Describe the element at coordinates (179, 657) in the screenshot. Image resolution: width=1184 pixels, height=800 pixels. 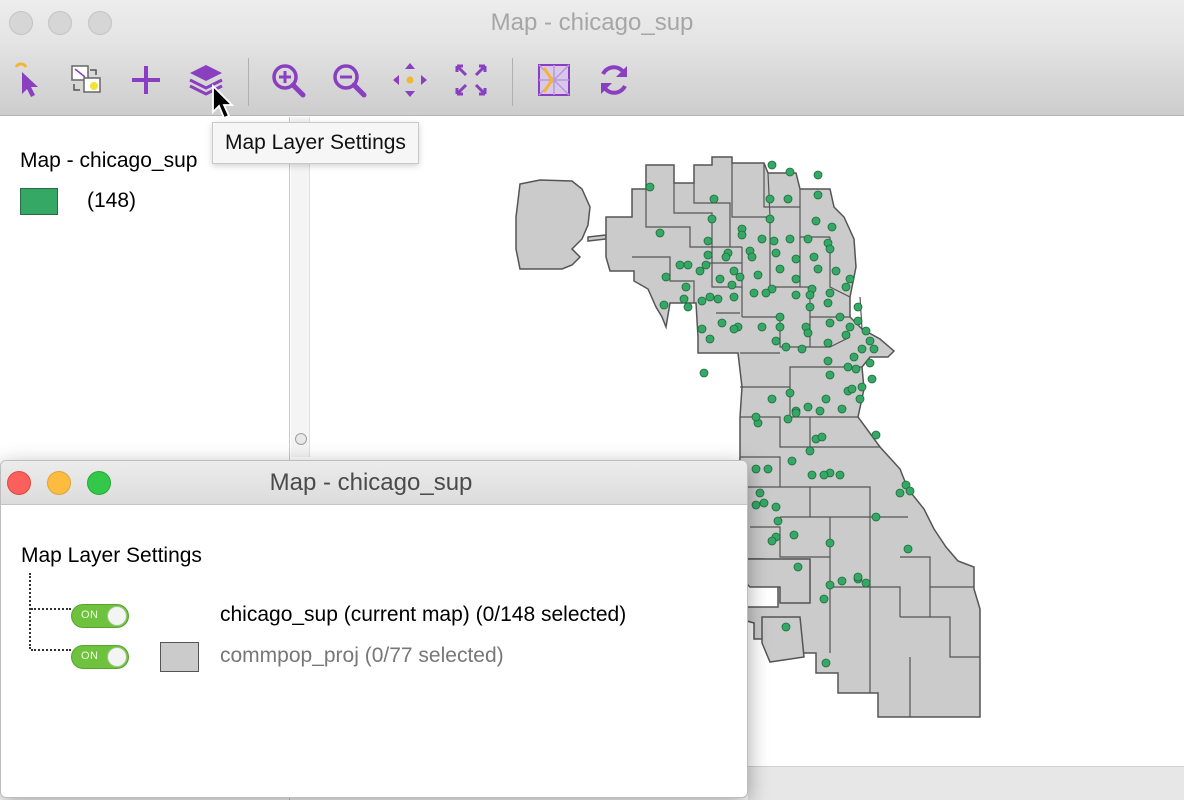
I see `layer-color-swatch-commpop-proj` at that location.